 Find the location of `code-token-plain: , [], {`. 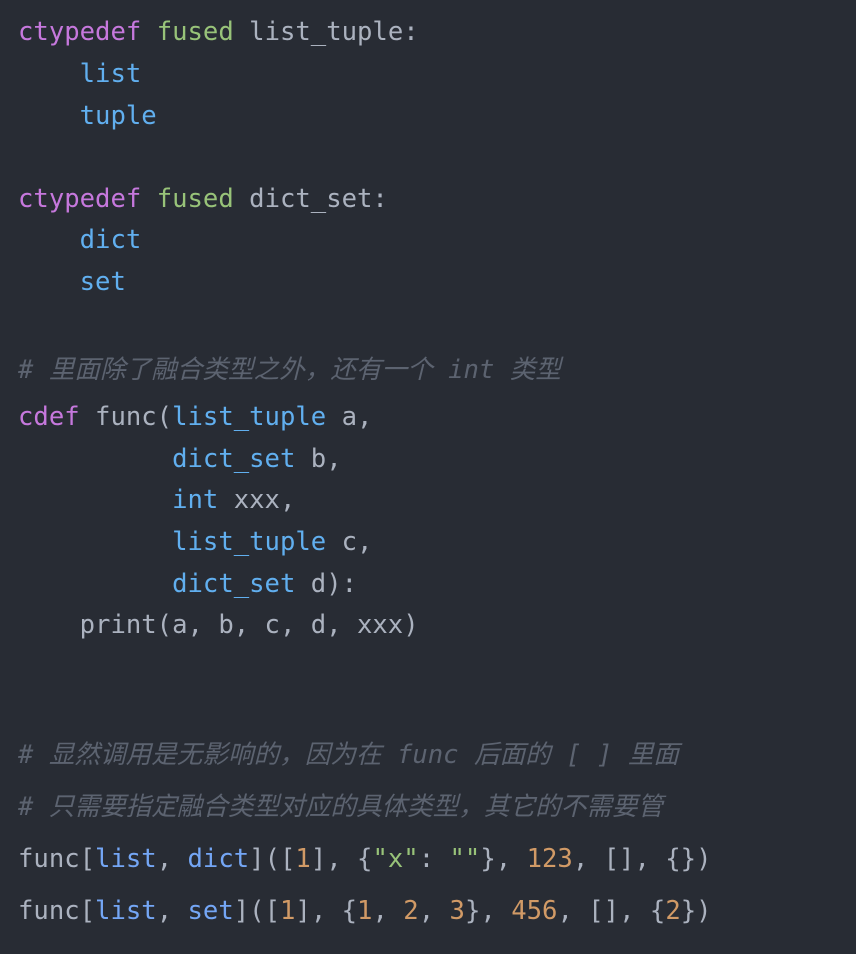

code-token-plain: , [], { is located at coordinates (611, 911).